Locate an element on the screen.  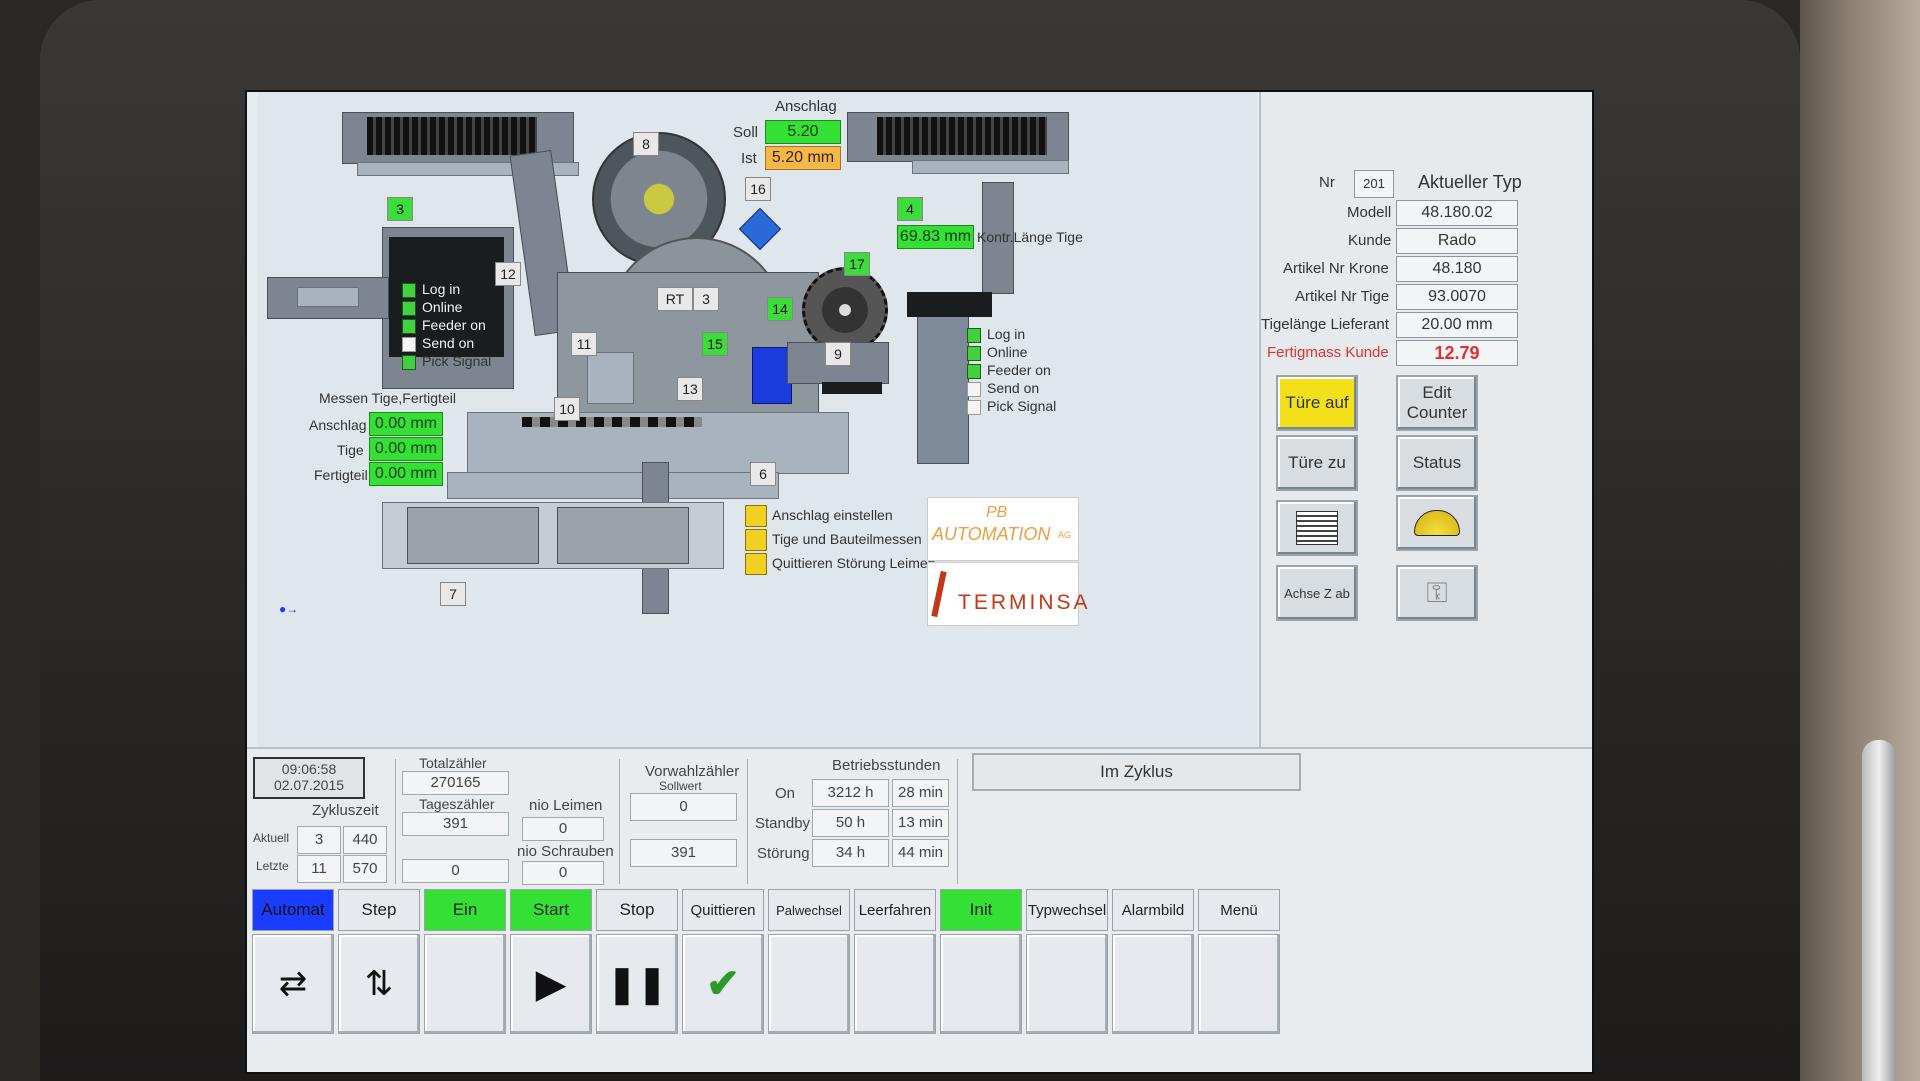
tab-alarmbild: Alarmbild is located at coordinates (1153, 910).